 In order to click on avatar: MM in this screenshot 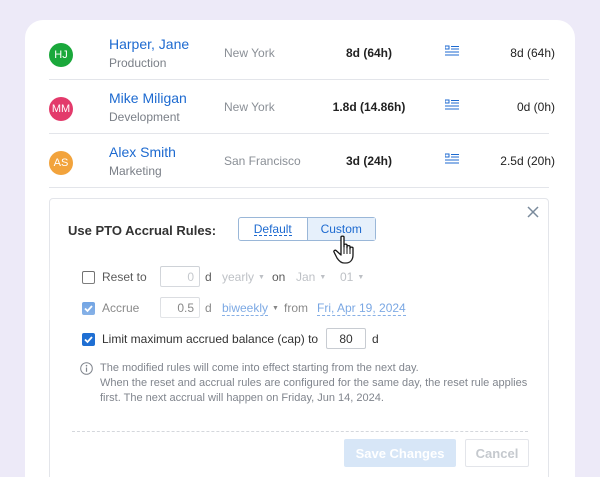, I will do `click(61, 109)`.